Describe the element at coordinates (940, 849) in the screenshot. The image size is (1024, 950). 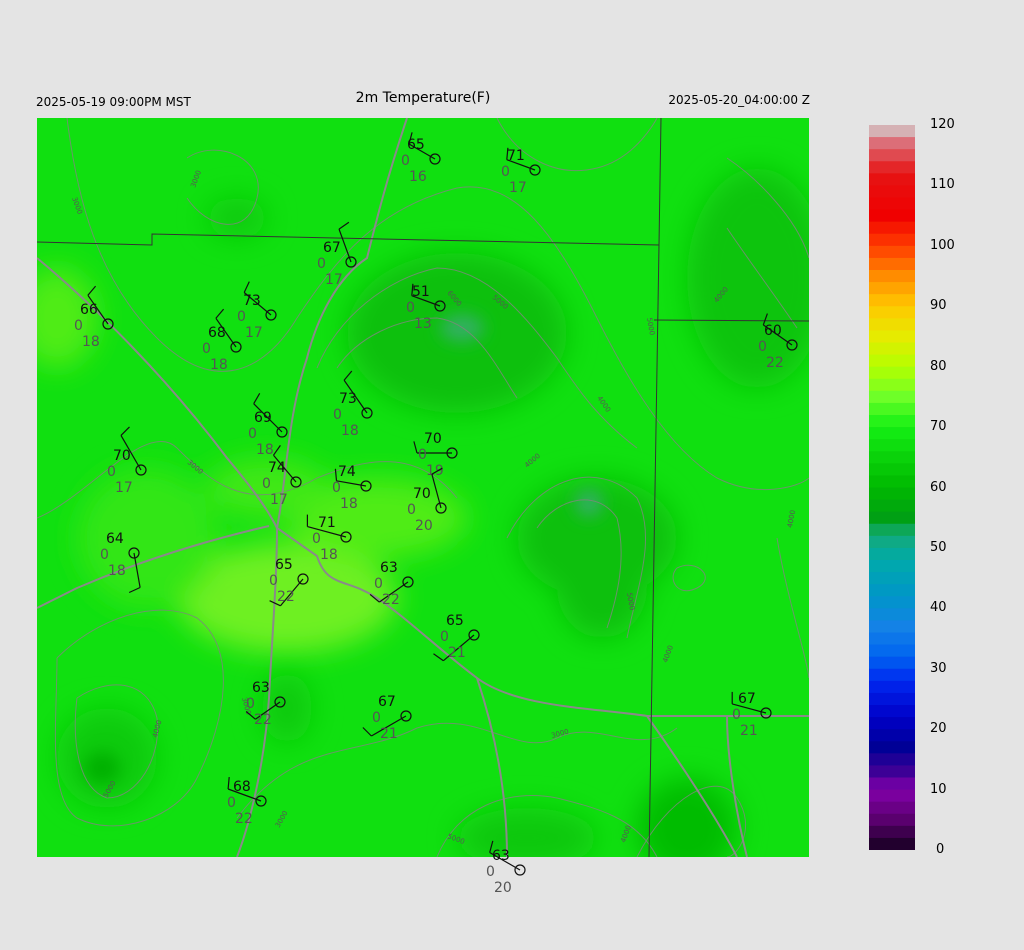
I see `colorbar-tick-label: 0` at that location.